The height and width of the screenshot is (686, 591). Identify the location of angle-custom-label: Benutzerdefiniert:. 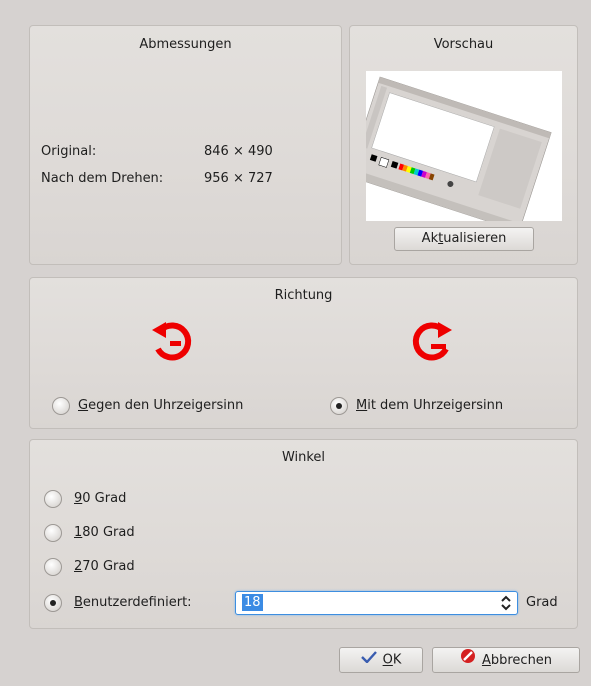
(133, 602).